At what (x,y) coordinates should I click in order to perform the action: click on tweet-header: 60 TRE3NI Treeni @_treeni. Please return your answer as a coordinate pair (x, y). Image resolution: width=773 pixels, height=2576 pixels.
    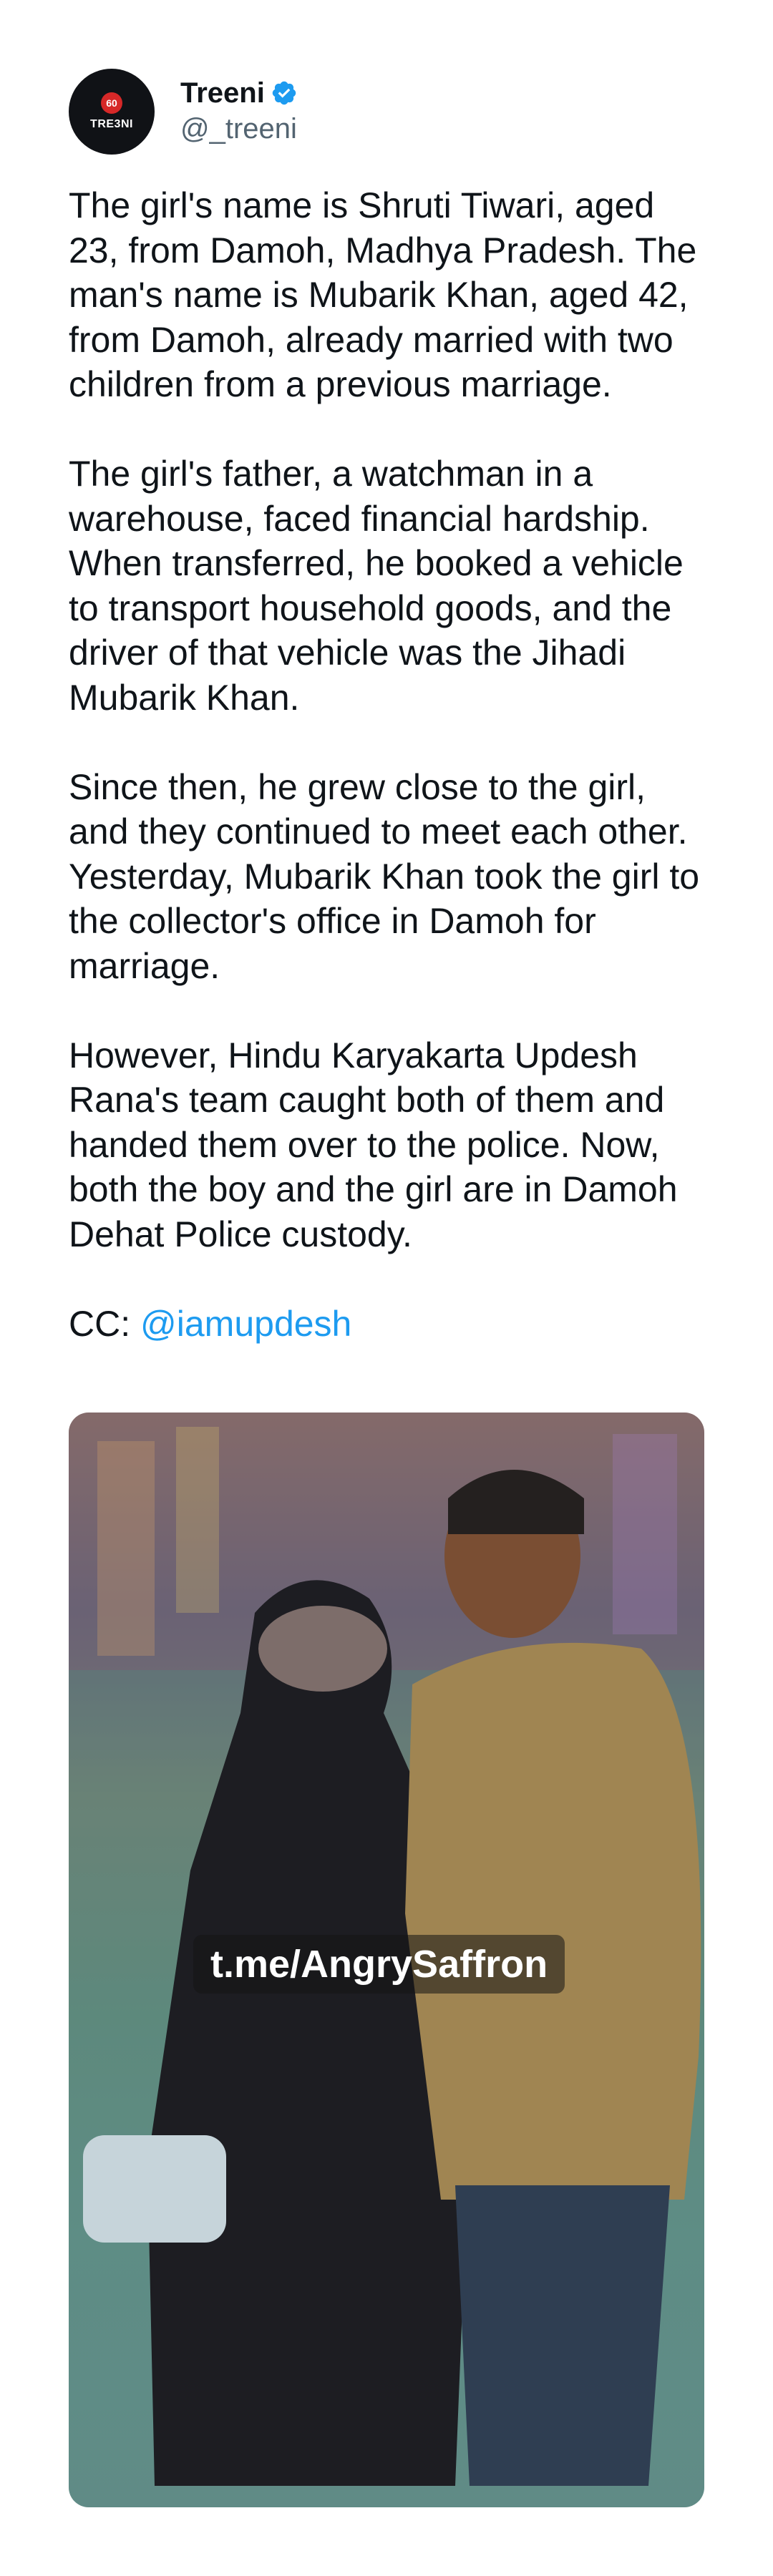
    Looking at the image, I should click on (183, 112).